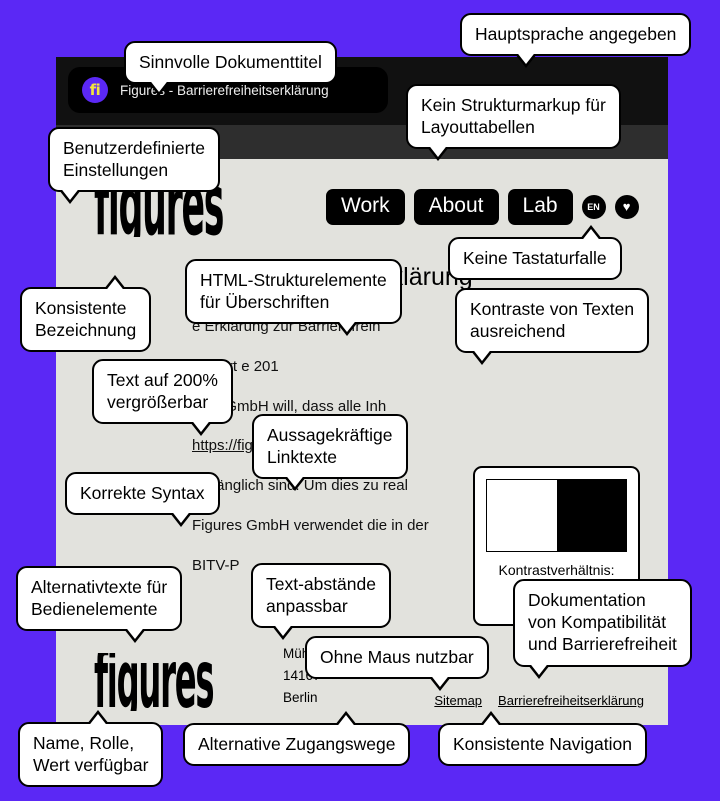 Image resolution: width=720 pixels, height=801 pixels. What do you see at coordinates (591, 515) in the screenshot?
I see `contrast-swatch-dark` at bounding box center [591, 515].